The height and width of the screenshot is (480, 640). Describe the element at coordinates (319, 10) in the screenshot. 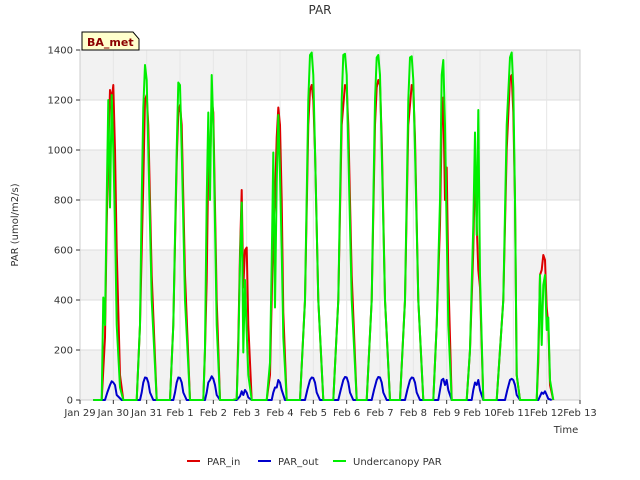

I see `chart-title: PAR` at that location.